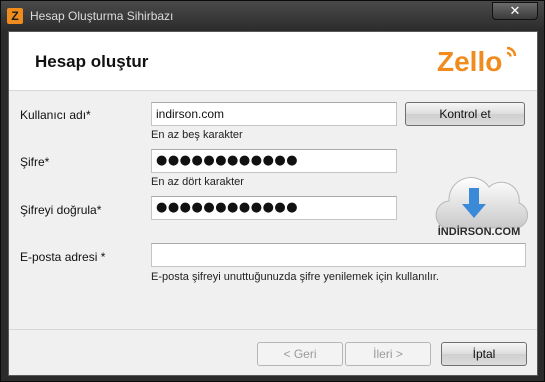  I want to click on wizard-header: Hesap oluştur Zello, so click(273, 61).